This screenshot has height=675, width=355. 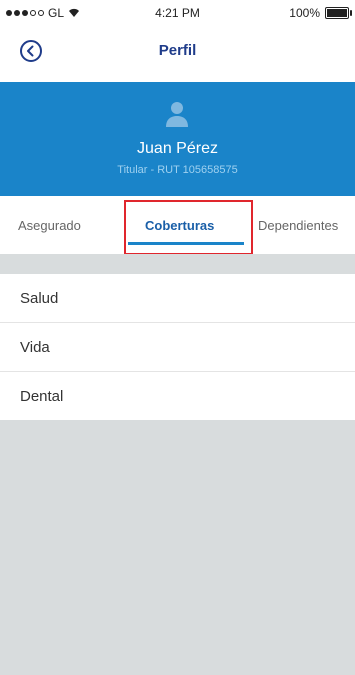 I want to click on list-item-vida: Vida, so click(x=177, y=347).